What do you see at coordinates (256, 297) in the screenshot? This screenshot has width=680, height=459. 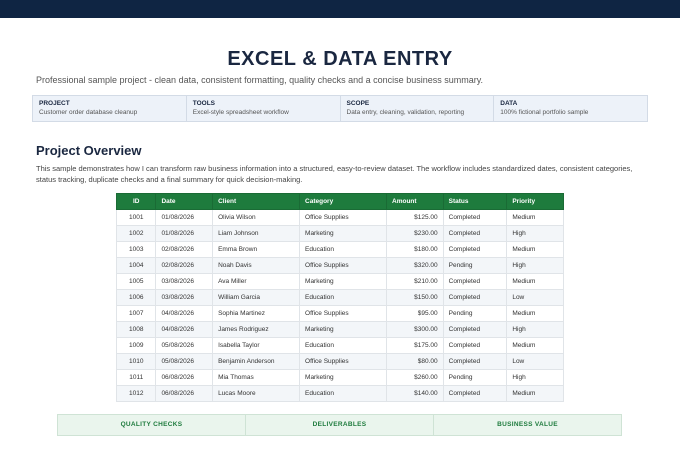 I see `cell-client: William Garcia` at bounding box center [256, 297].